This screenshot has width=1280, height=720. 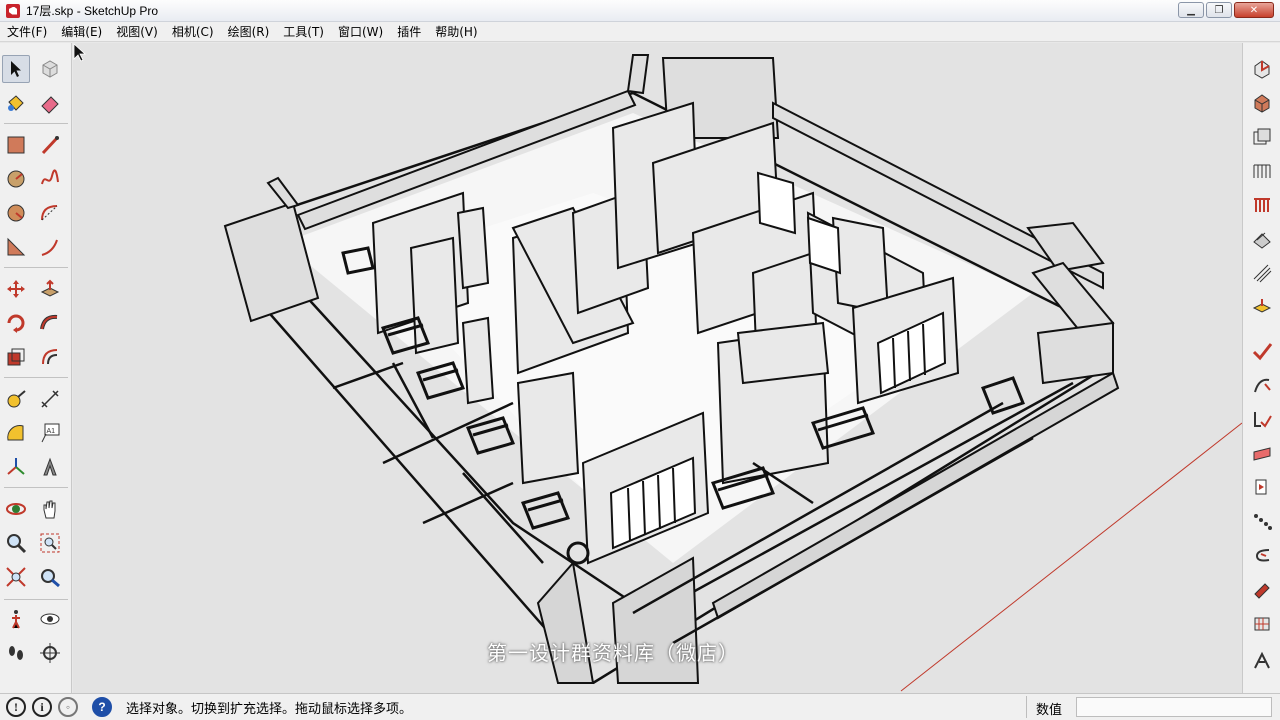 I want to click on rectangle-icon, so click(x=16, y=145).